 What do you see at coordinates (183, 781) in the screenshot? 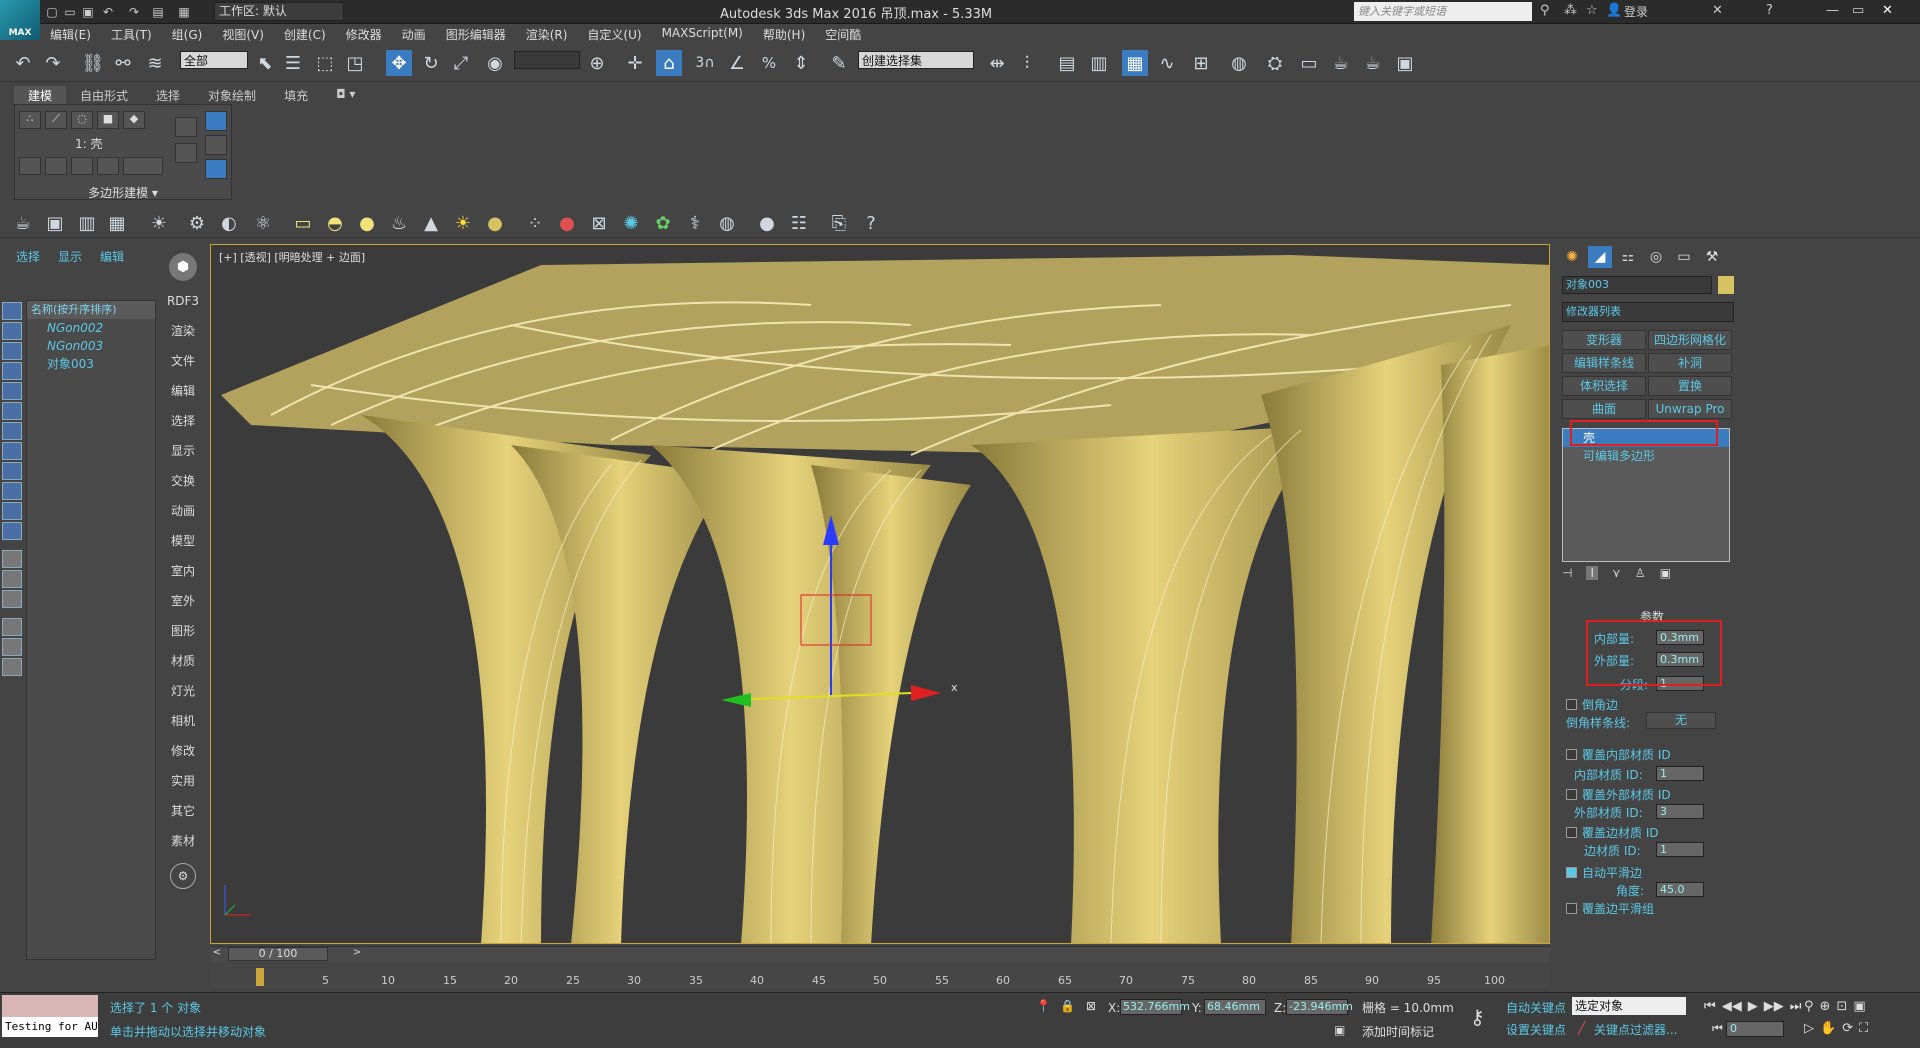
I see `cmd-utility: 实用` at bounding box center [183, 781].